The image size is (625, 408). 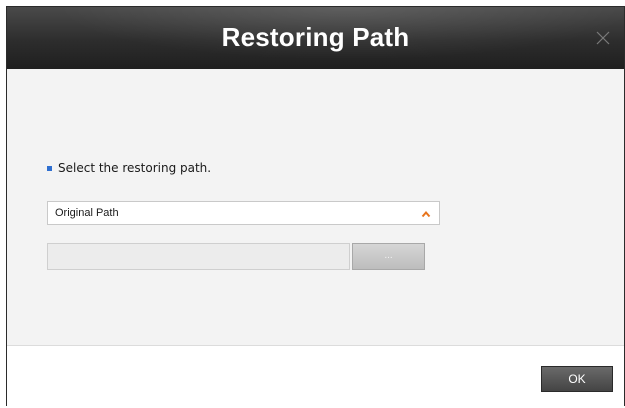 I want to click on close-icon, so click(x=603, y=38).